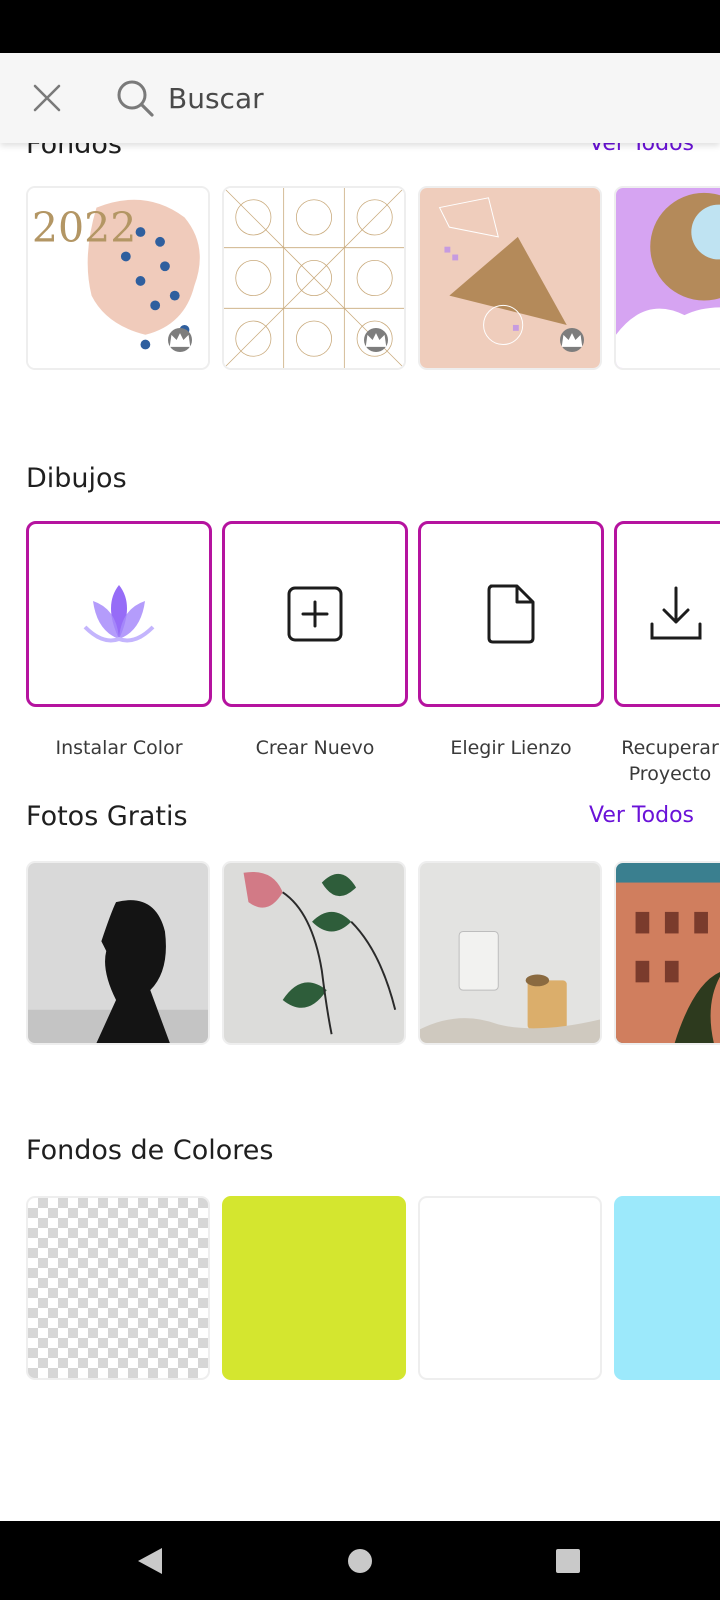 Image resolution: width=720 pixels, height=1600 pixels. Describe the element at coordinates (641, 149) in the screenshot. I see `see-all-fondos-link: Ver Todos` at that location.